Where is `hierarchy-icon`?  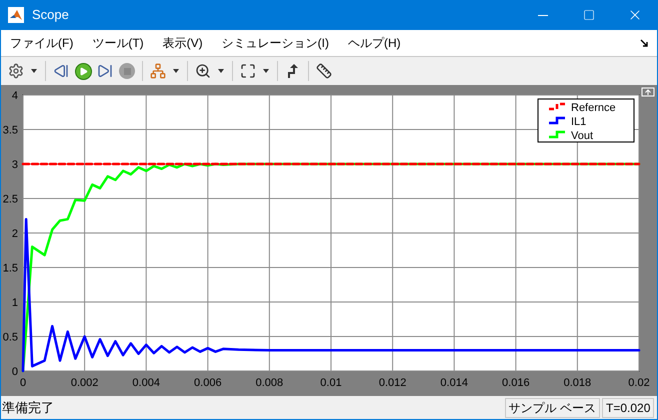 hierarchy-icon is located at coordinates (158, 71).